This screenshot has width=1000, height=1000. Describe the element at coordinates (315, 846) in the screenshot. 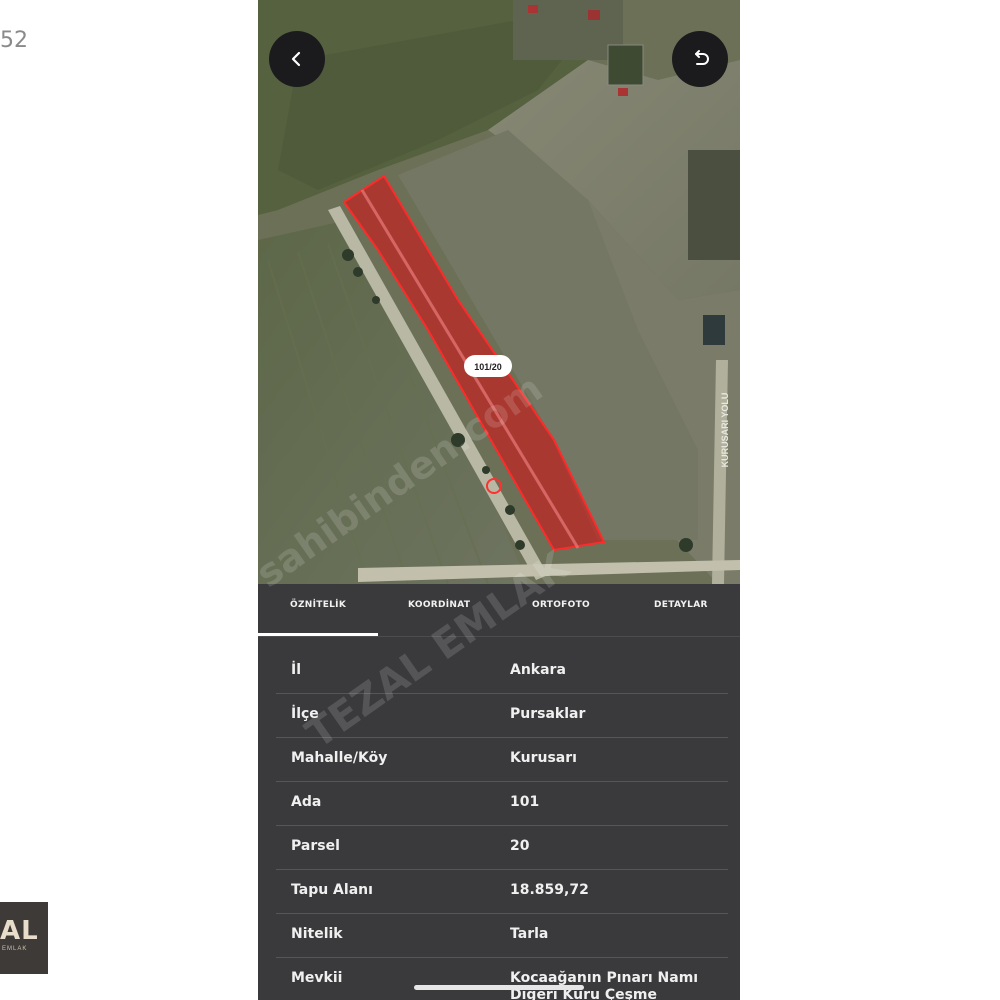

I see `attr-key: Parsel` at that location.